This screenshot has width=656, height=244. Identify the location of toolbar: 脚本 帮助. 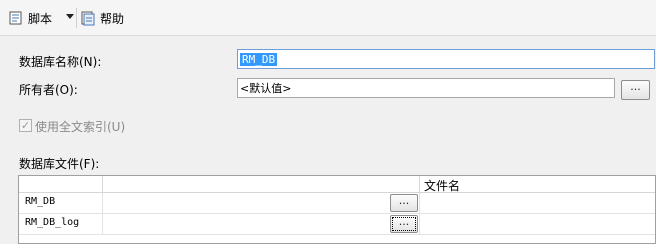
(328, 18).